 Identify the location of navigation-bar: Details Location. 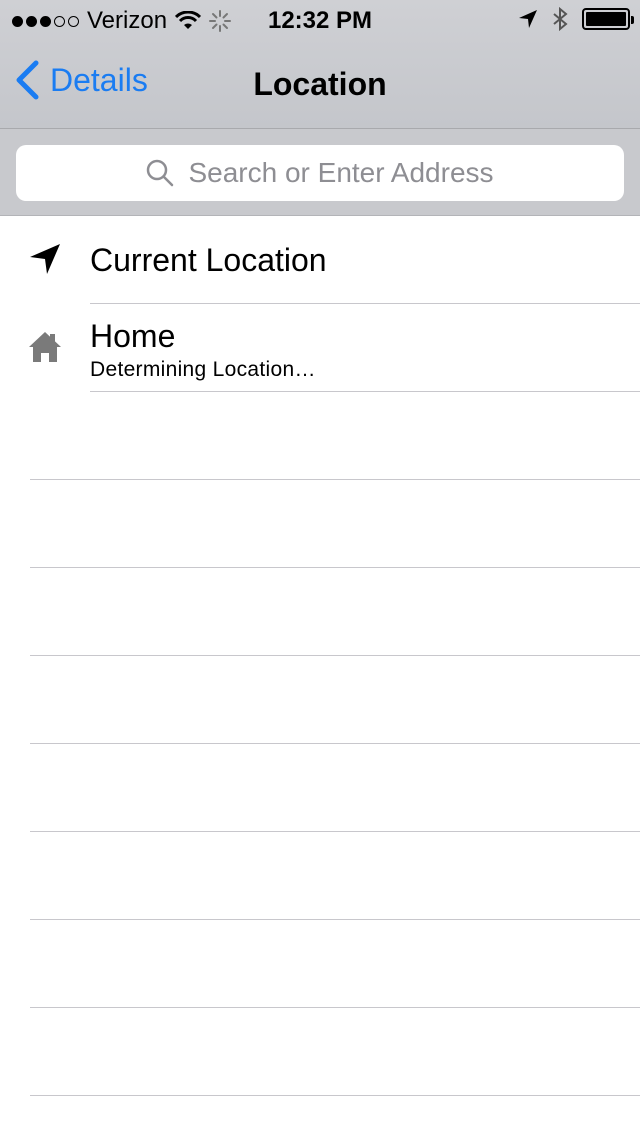
(320, 84).